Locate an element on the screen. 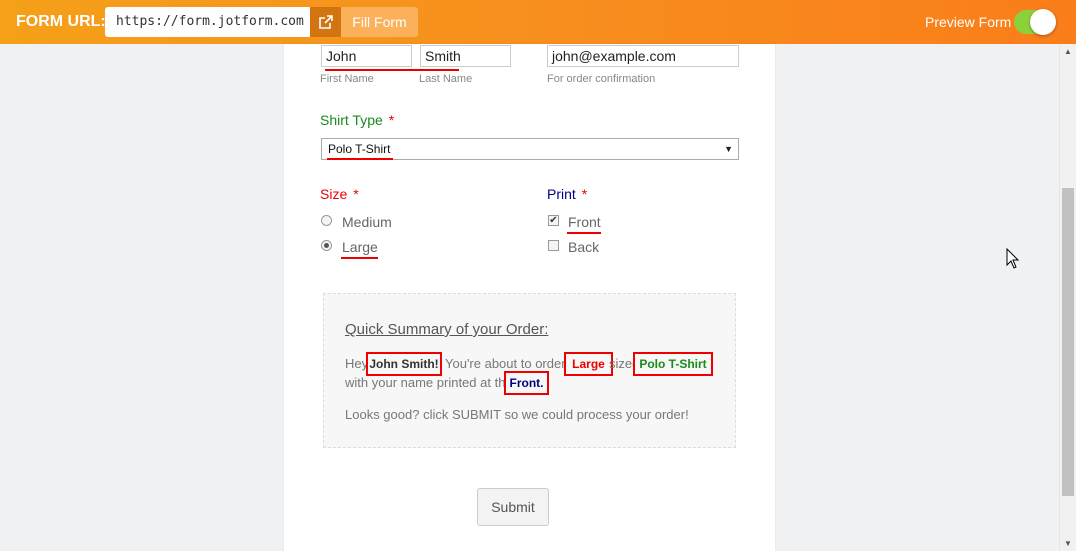  preview-form-label: Preview Form is located at coordinates (968, 22).